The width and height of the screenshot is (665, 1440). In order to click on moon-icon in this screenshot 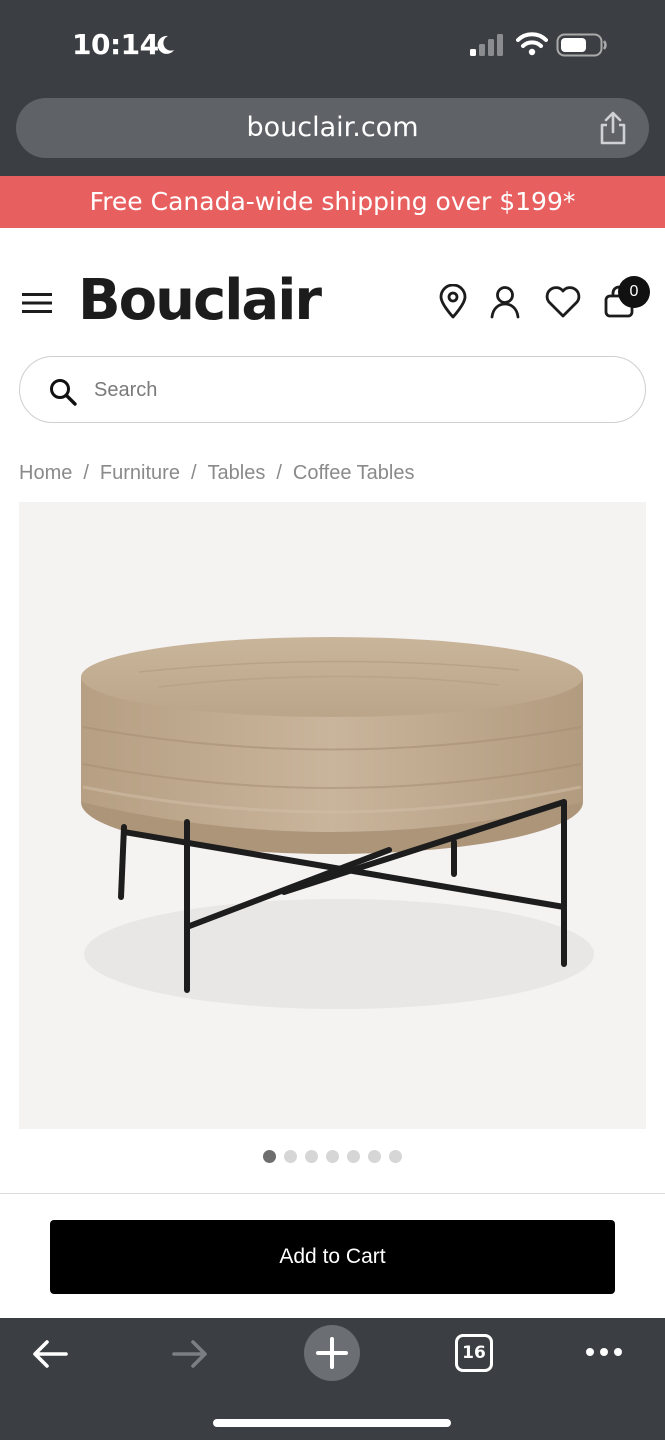, I will do `click(165, 44)`.